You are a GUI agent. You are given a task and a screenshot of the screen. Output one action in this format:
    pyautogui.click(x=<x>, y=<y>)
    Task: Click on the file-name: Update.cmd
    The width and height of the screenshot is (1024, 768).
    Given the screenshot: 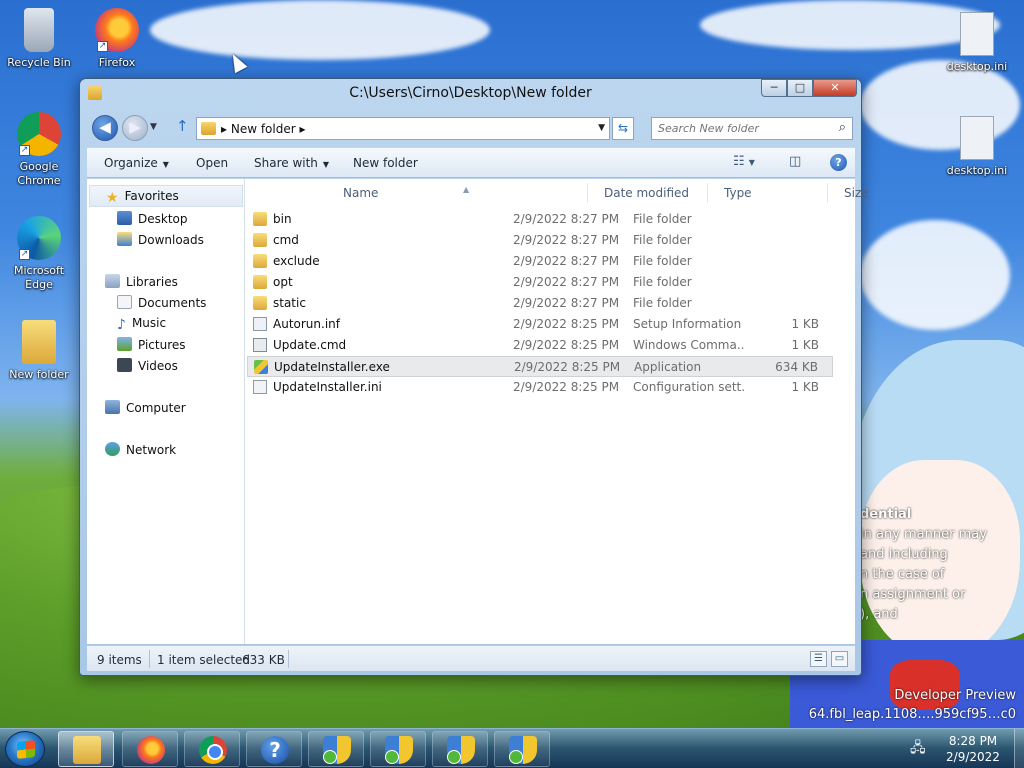 What is the action you would take?
    pyautogui.click(x=310, y=345)
    